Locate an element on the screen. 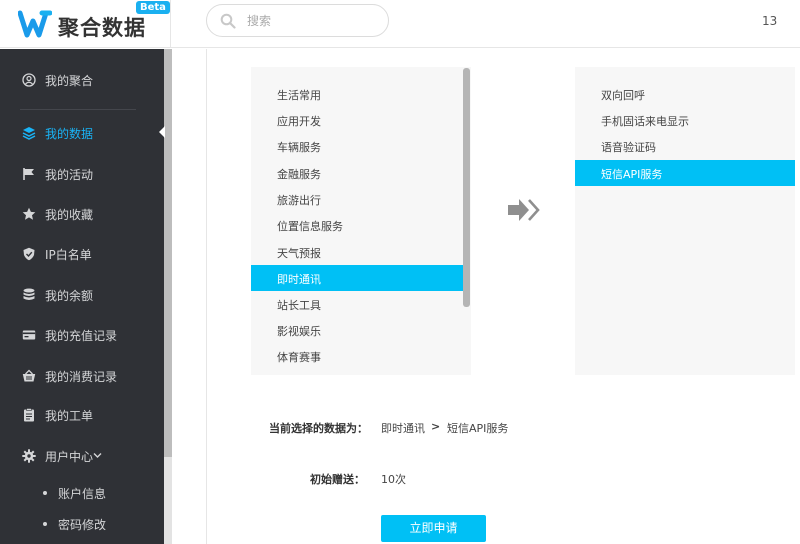 This screenshot has width=800, height=544. sidebar-item-label: 用户中心 is located at coordinates (69, 457).